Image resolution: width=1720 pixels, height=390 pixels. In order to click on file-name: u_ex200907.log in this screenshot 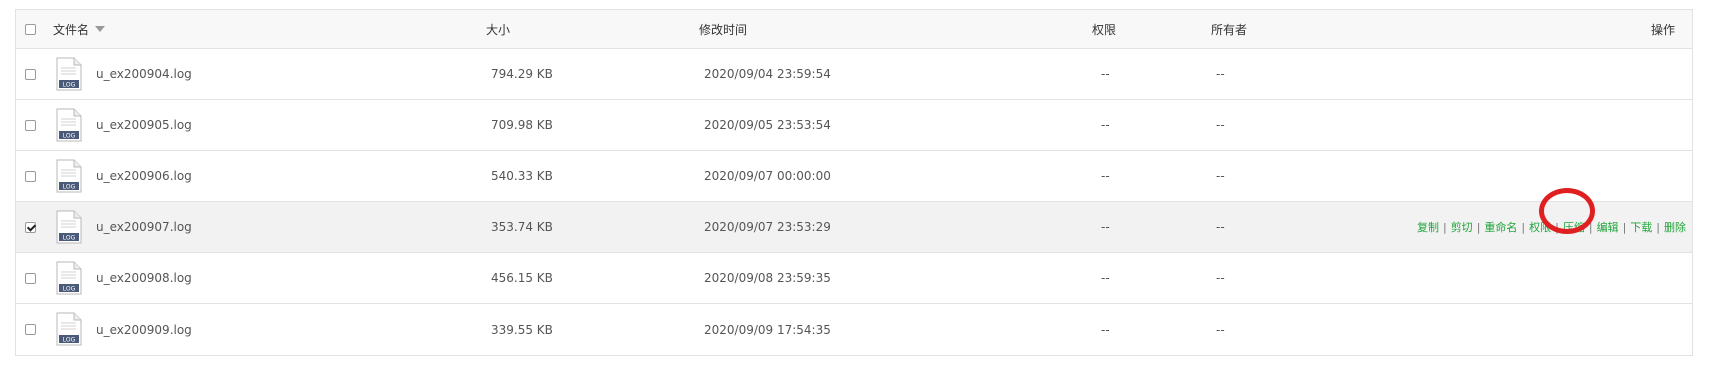, I will do `click(144, 227)`.